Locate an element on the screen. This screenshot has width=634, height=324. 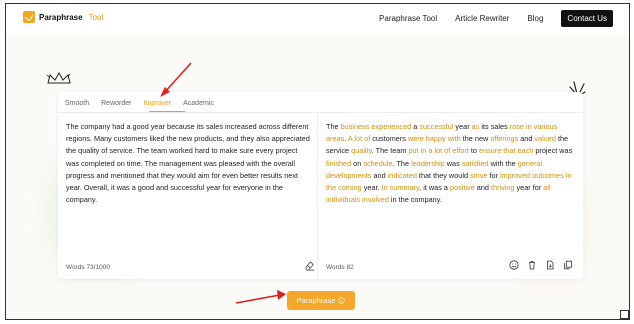
output-changed-phrase: positive is located at coordinates (462, 187).